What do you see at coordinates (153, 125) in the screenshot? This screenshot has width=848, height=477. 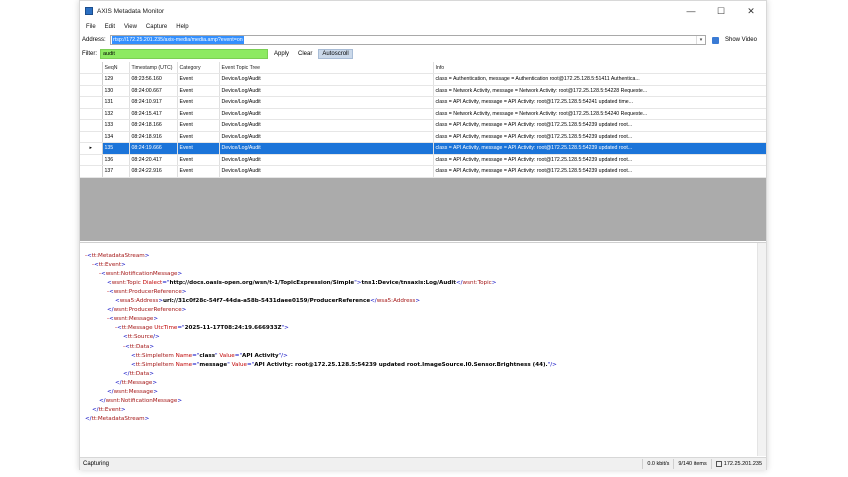 I see `cell-timestamp: 08:24:18.166` at bounding box center [153, 125].